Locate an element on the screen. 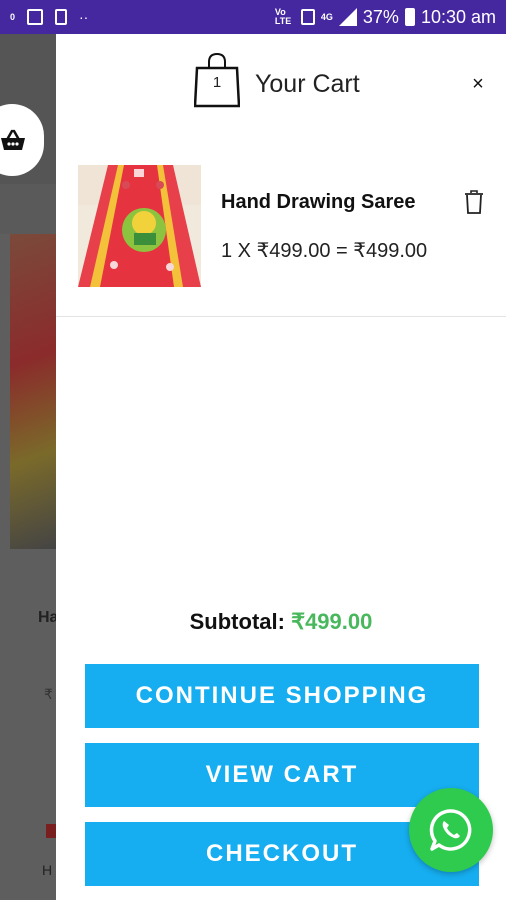  view-cart-button: VIEW CART is located at coordinates (282, 775).